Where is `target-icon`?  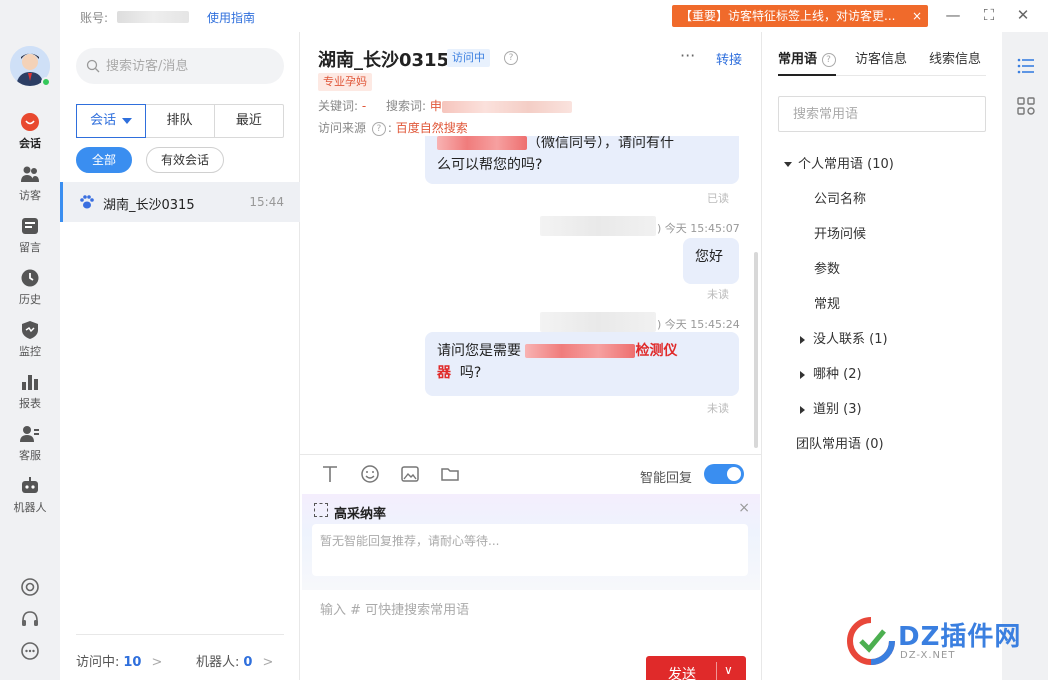 target-icon is located at coordinates (30, 587).